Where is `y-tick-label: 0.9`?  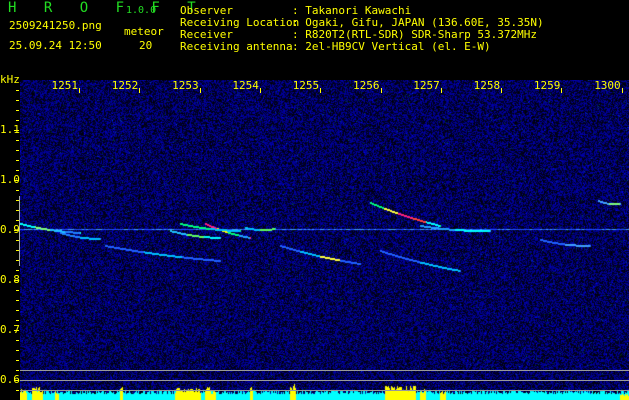
y-tick-label: 0.9 is located at coordinates (10, 229).